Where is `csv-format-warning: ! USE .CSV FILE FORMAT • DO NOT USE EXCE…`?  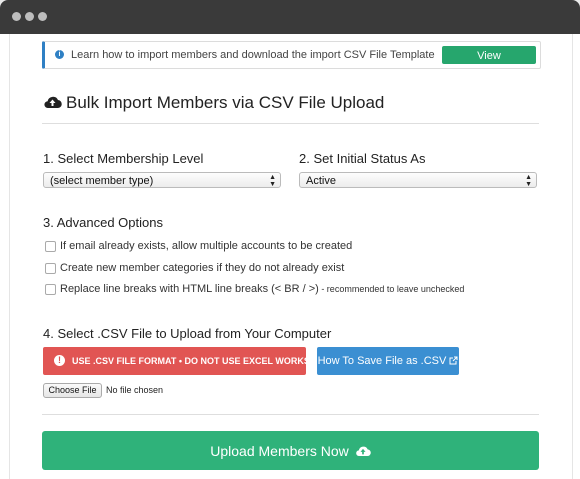 csv-format-warning: ! USE .CSV FILE FORMAT • DO NOT USE EXCE… is located at coordinates (191, 361).